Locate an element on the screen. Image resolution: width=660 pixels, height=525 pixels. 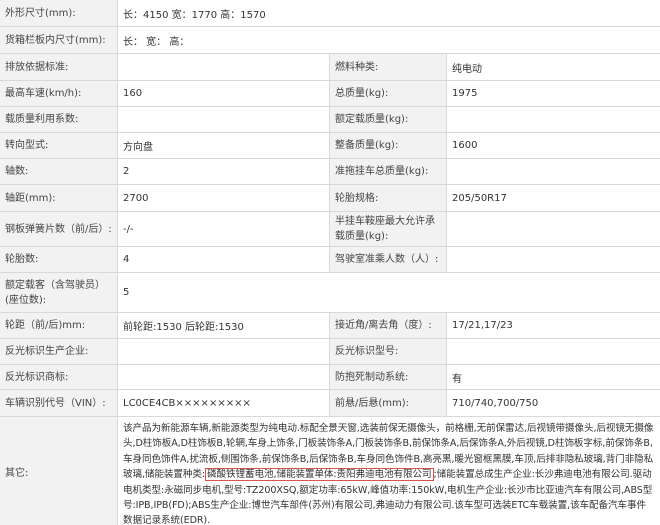
field-value: 17/21,17/23 is located at coordinates (553, 325).